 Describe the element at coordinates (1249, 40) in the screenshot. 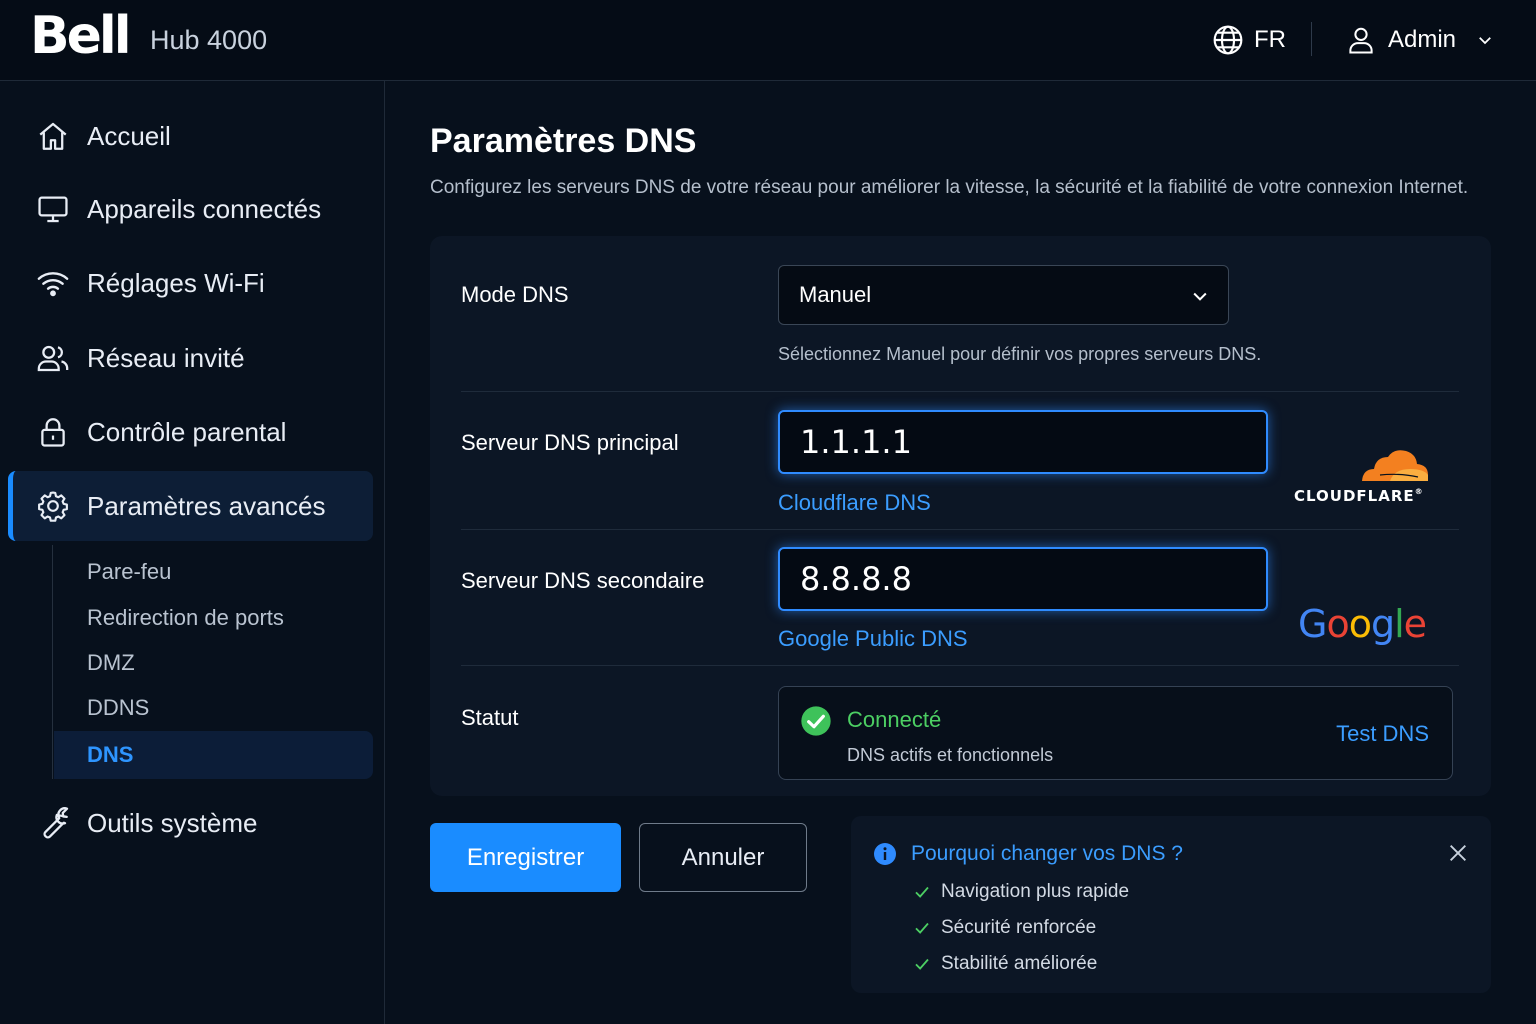

I see `language-switcher: FR` at that location.